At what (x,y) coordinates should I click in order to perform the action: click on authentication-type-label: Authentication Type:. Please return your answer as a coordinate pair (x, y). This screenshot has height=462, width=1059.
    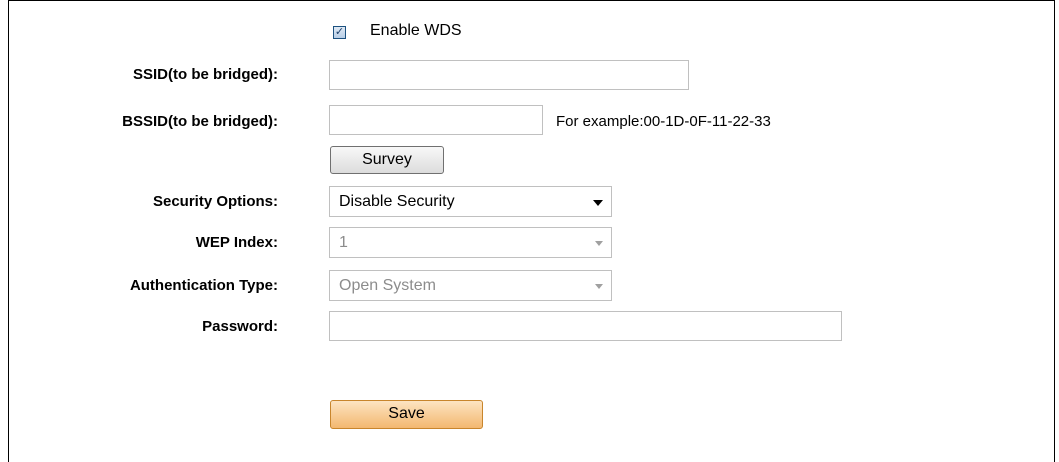
    Looking at the image, I should click on (203, 285).